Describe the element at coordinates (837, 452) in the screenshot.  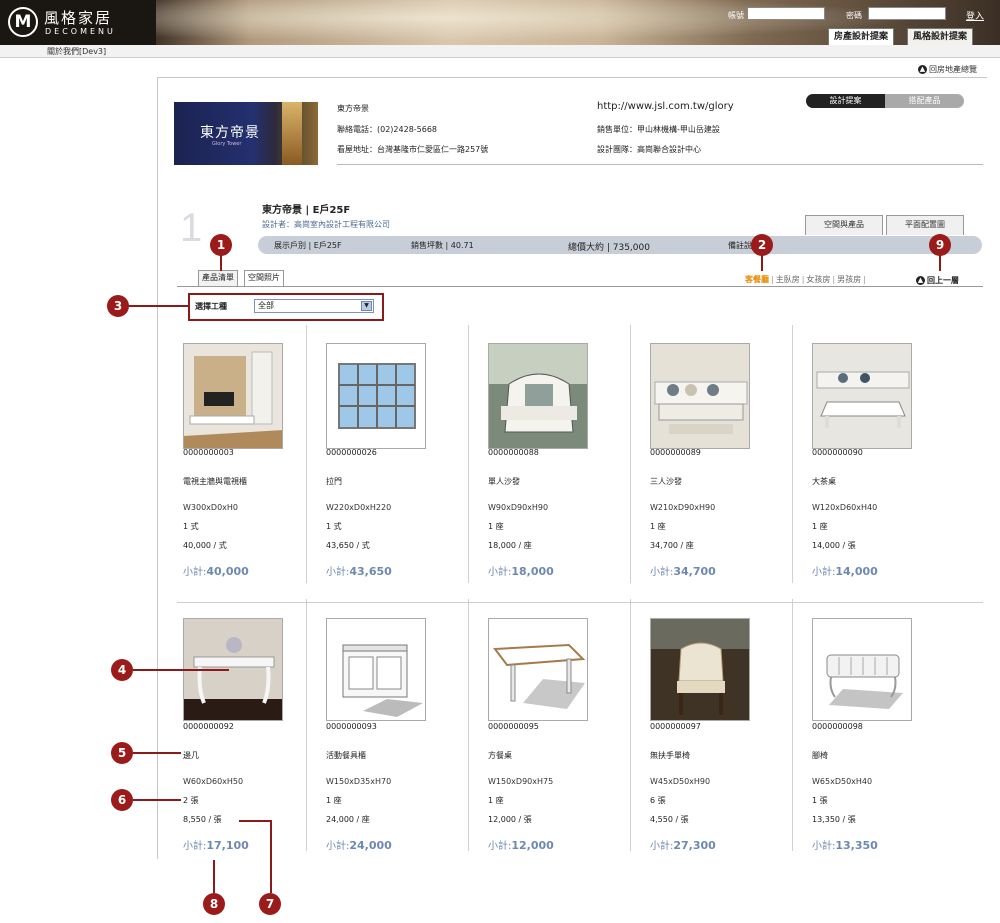
I see `product-code: 0000000090` at that location.